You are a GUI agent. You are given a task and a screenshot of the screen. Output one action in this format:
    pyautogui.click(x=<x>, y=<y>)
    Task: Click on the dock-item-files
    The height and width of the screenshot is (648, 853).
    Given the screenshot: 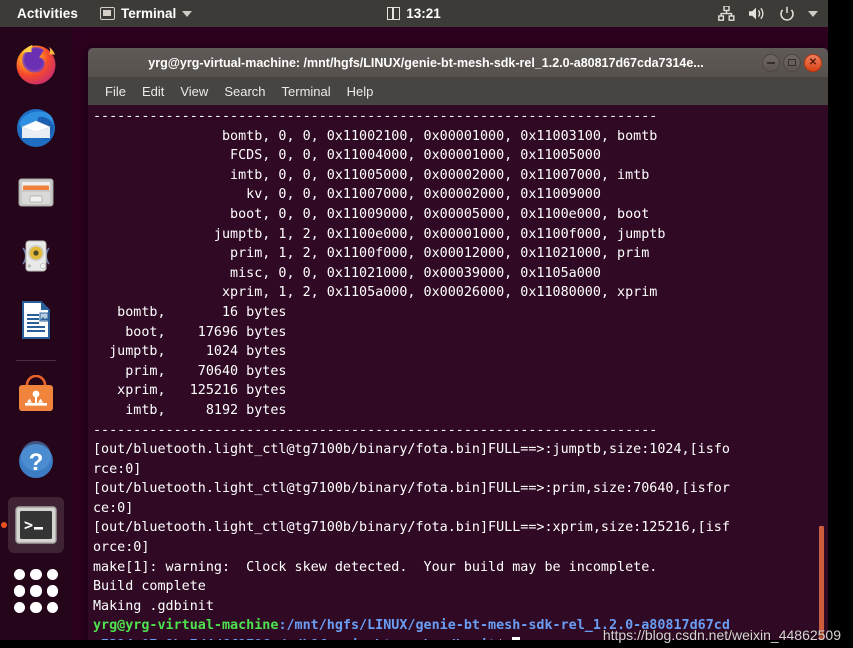 What is the action you would take?
    pyautogui.click(x=36, y=192)
    